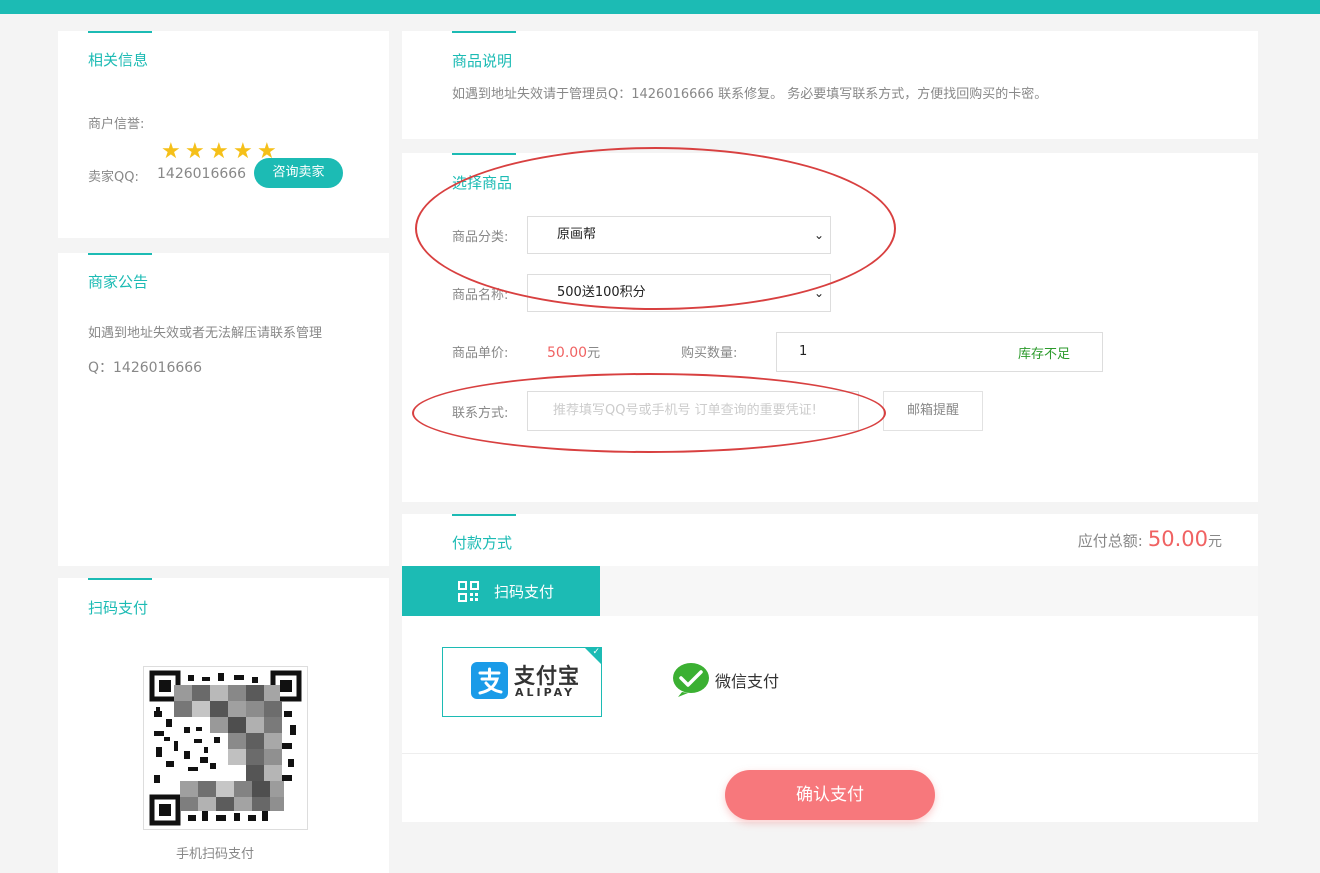  What do you see at coordinates (118, 608) in the screenshot?
I see `scan-title: 扫码支付` at bounding box center [118, 608].